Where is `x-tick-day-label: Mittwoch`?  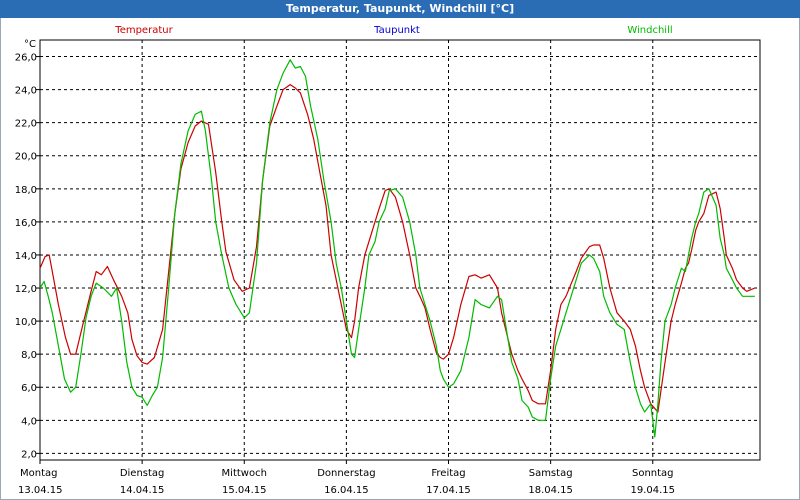
x-tick-day-label: Mittwoch is located at coordinates (244, 473).